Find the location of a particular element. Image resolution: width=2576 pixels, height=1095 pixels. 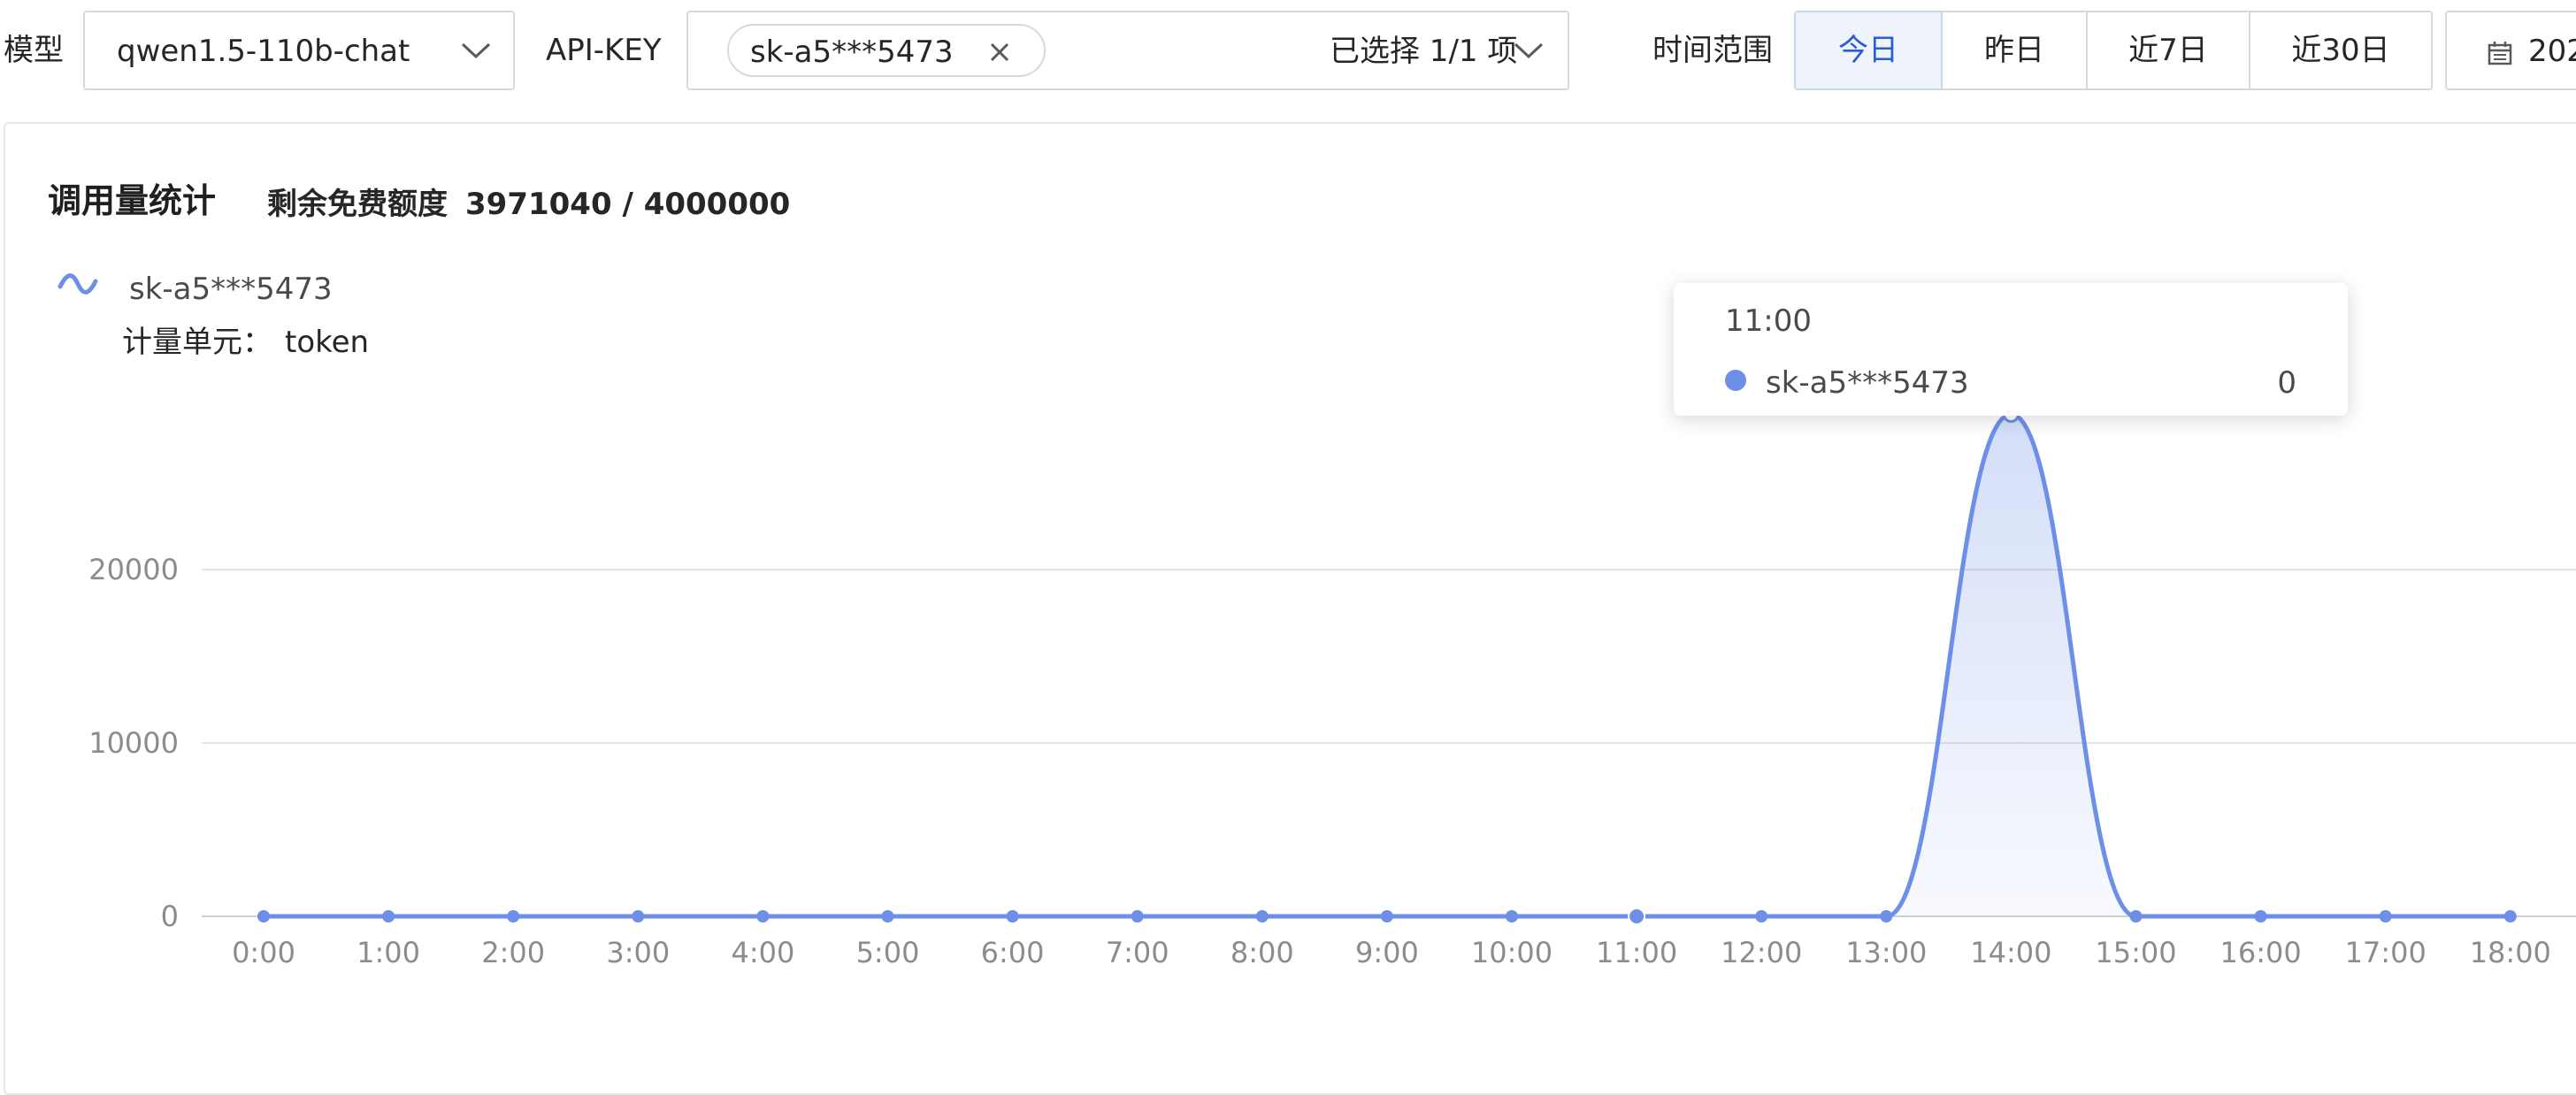

x-tick-label: 2:00 is located at coordinates (513, 952).